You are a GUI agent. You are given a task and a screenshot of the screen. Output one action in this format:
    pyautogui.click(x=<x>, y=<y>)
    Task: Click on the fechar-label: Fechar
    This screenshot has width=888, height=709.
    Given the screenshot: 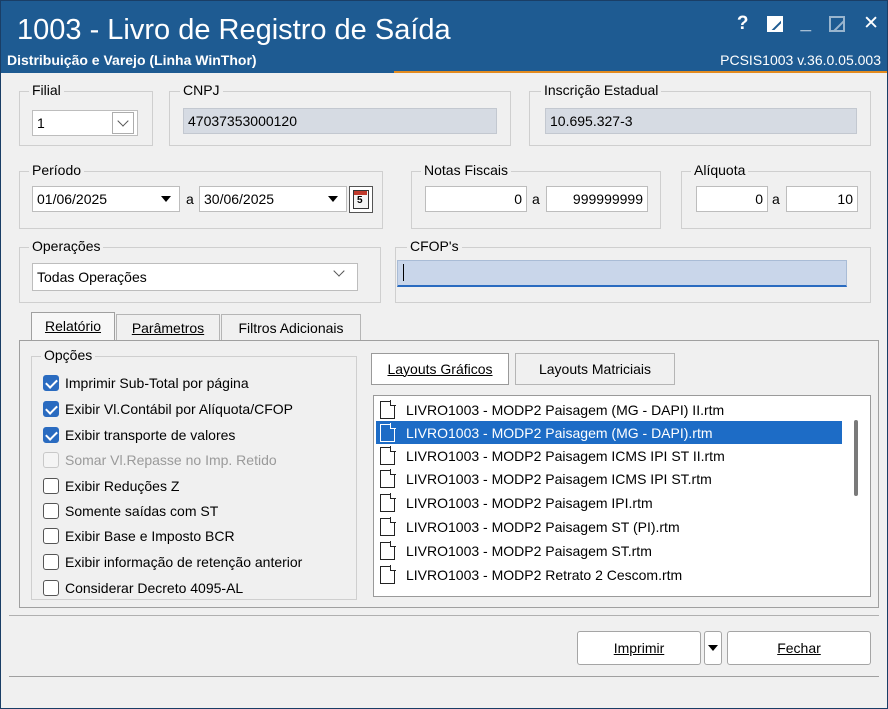 What is the action you would take?
    pyautogui.click(x=799, y=648)
    